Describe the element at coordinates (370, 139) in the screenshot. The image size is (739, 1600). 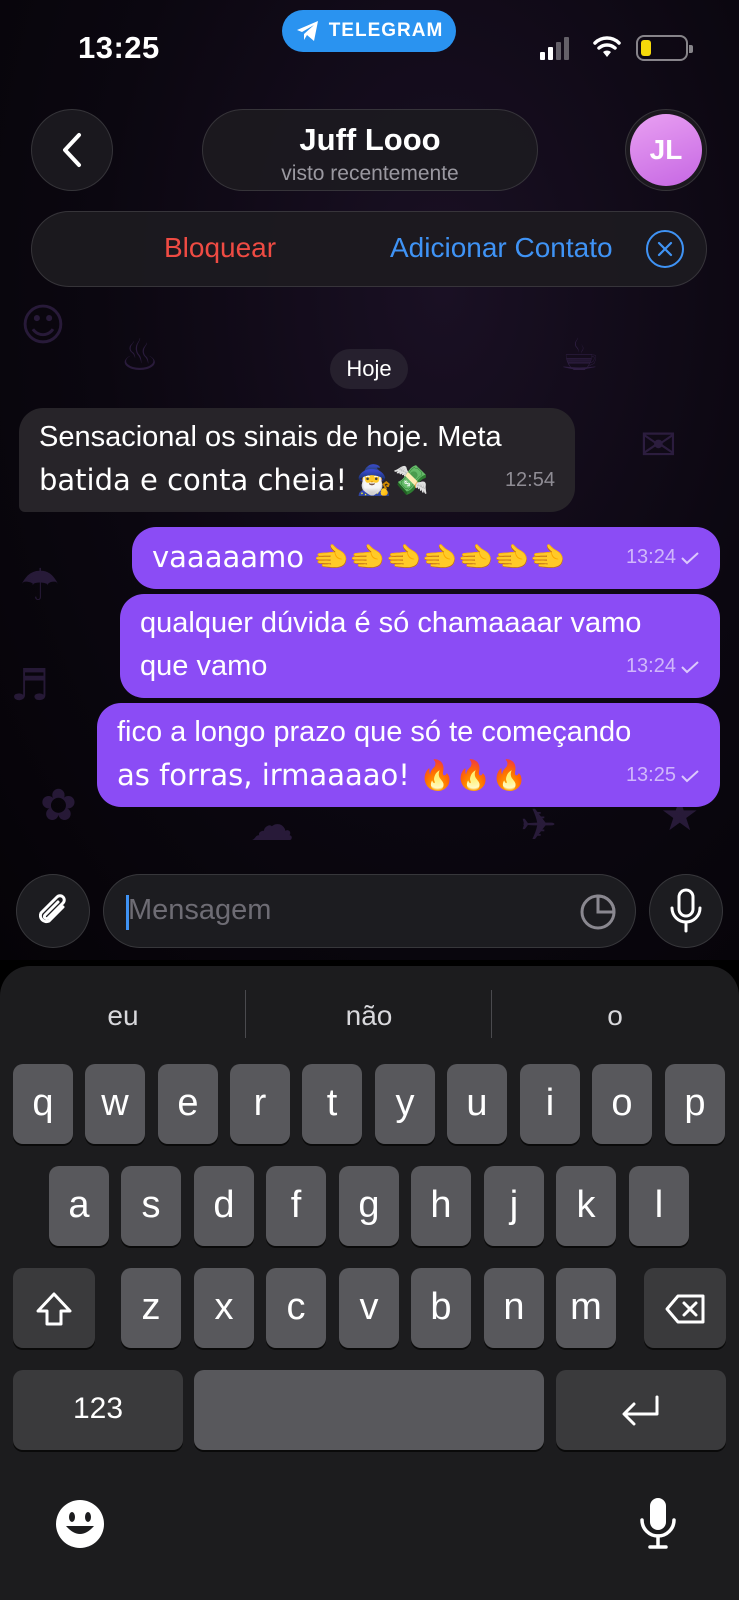
I see `contact-name: Juff Looo` at that location.